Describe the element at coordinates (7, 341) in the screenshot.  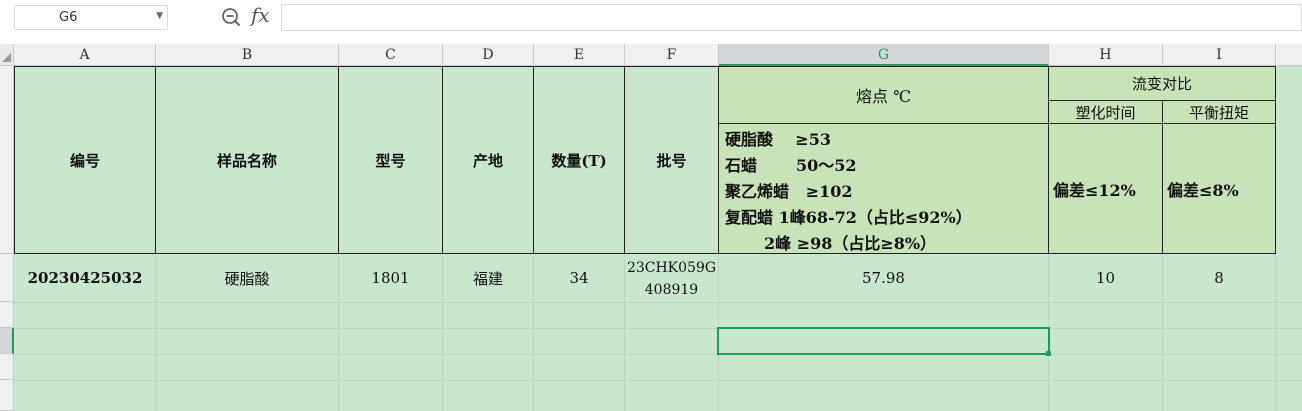
I see `row-header-active` at that location.